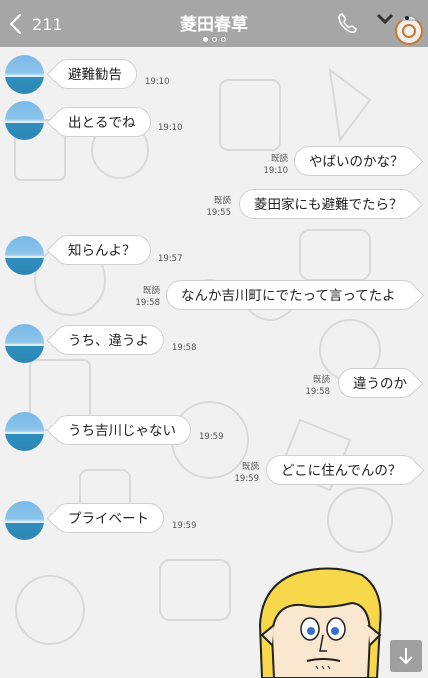 The height and width of the screenshot is (678, 428). I want to click on message-bubble-outgoing: なんか吉川町にでたって言ってたよ, so click(292, 295).